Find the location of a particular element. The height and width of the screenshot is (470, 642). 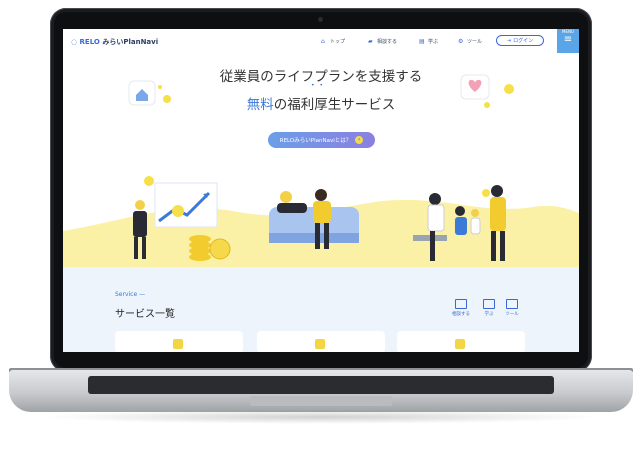

nav-consult: ▰ 相談する is located at coordinates (382, 41).